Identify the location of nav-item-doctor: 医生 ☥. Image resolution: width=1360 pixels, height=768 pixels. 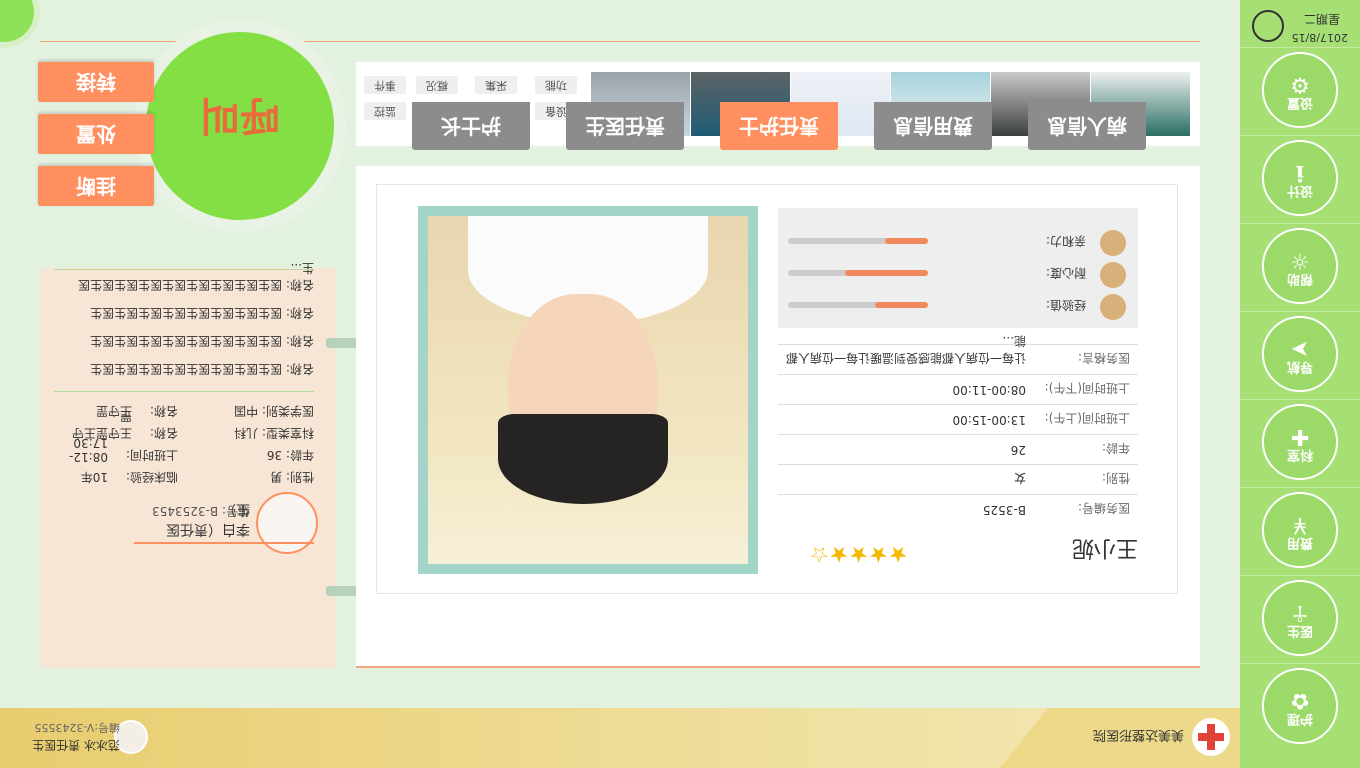
(1300, 619).